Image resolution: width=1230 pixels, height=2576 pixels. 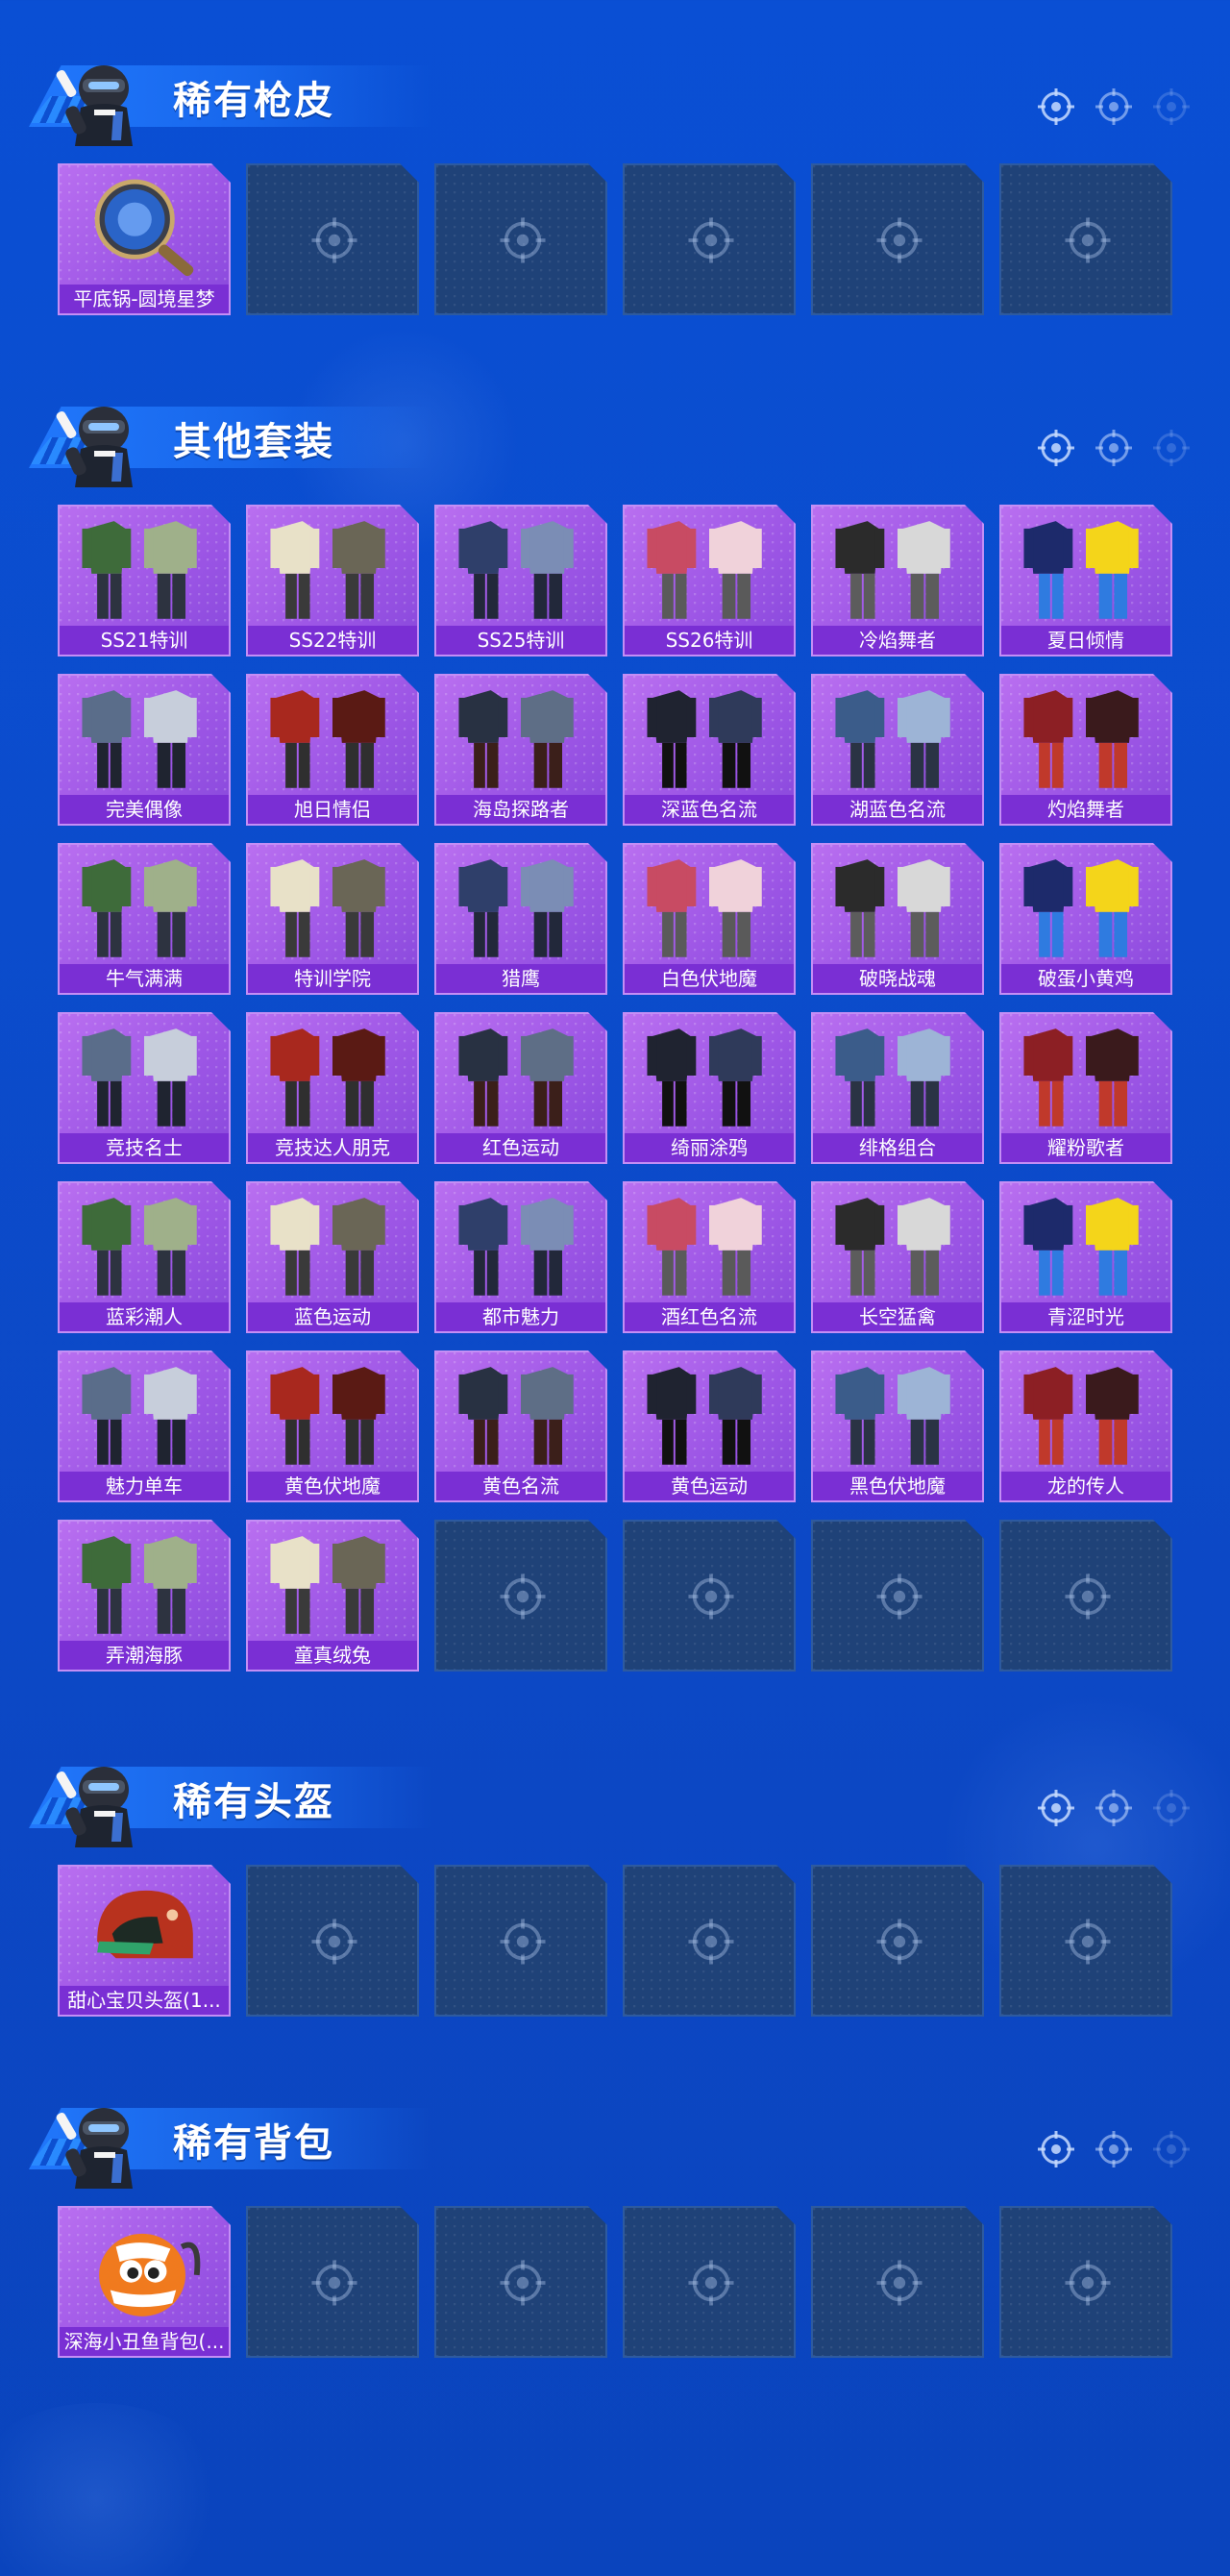 I want to click on item-tile: SS21特训, so click(x=145, y=580).